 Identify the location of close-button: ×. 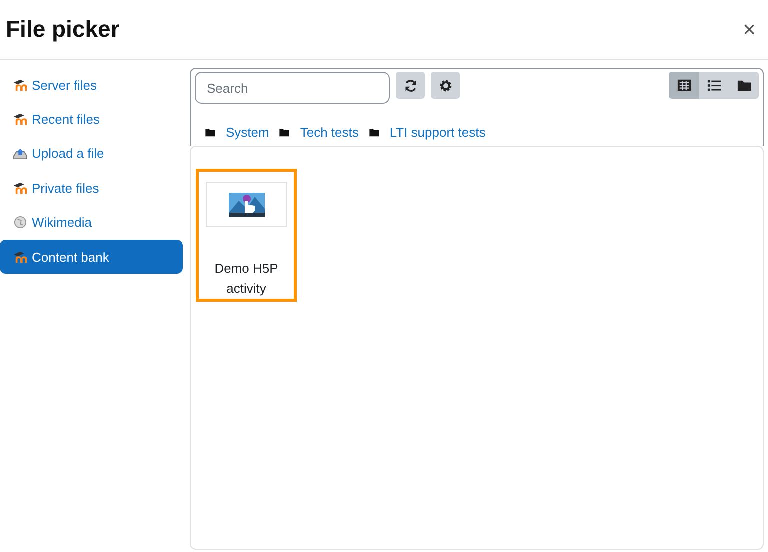
(749, 29).